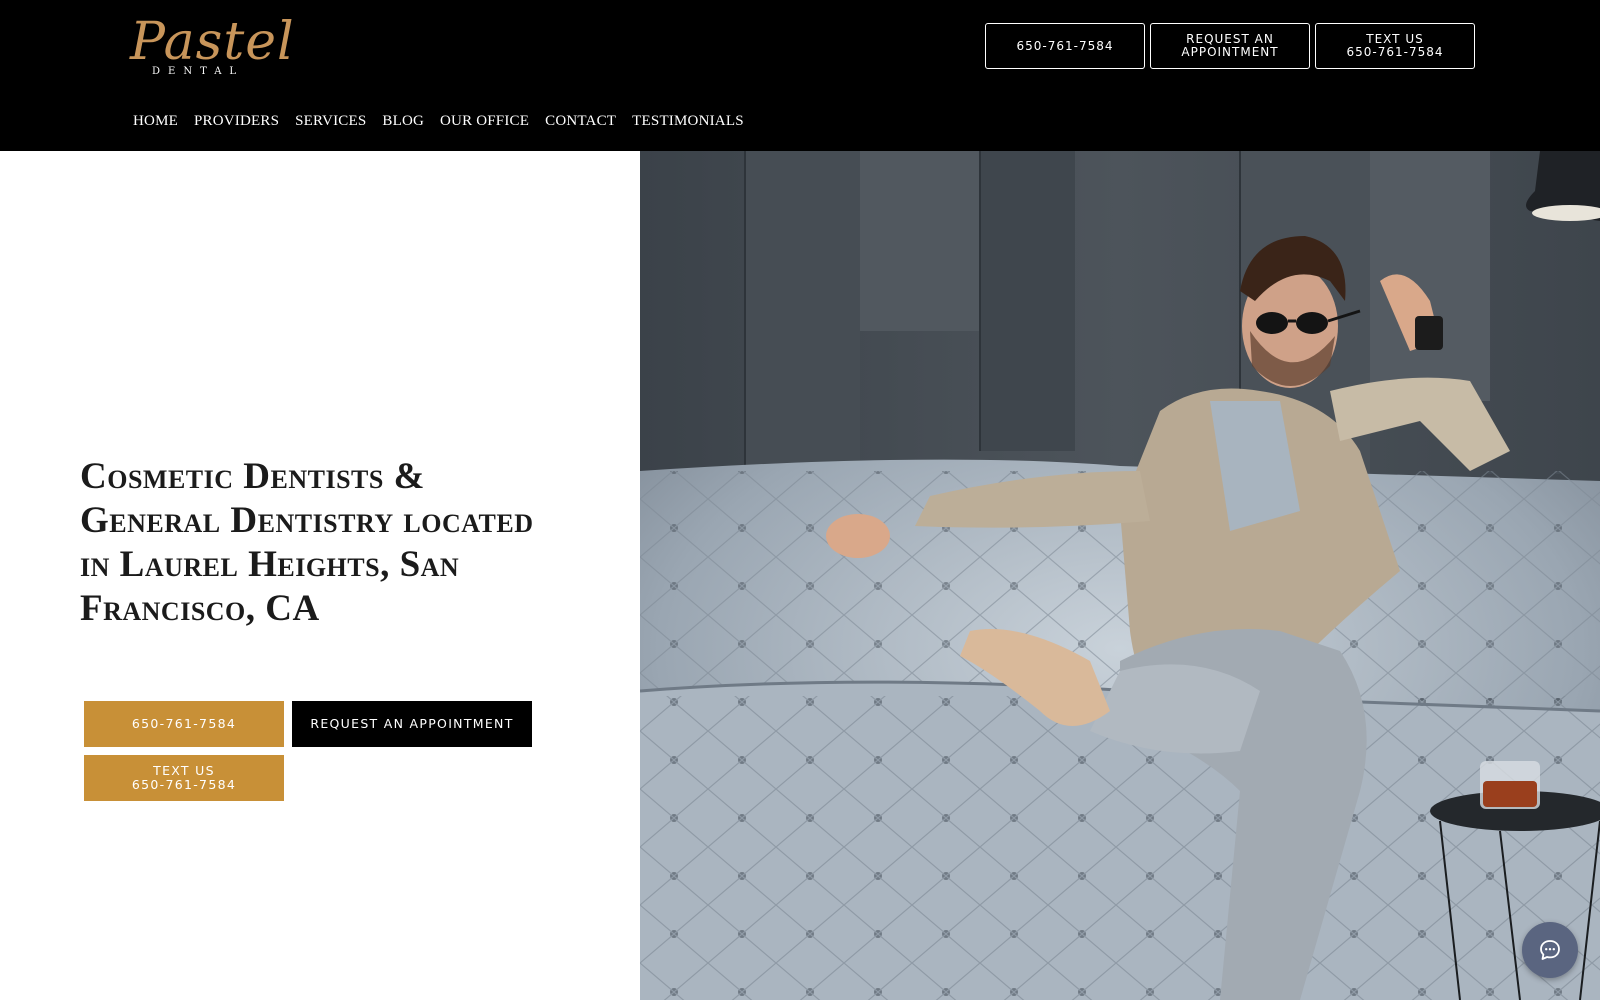 Image resolution: width=1600 pixels, height=1000 pixels. I want to click on hero-phone-button: 650-761-7584, so click(184, 724).